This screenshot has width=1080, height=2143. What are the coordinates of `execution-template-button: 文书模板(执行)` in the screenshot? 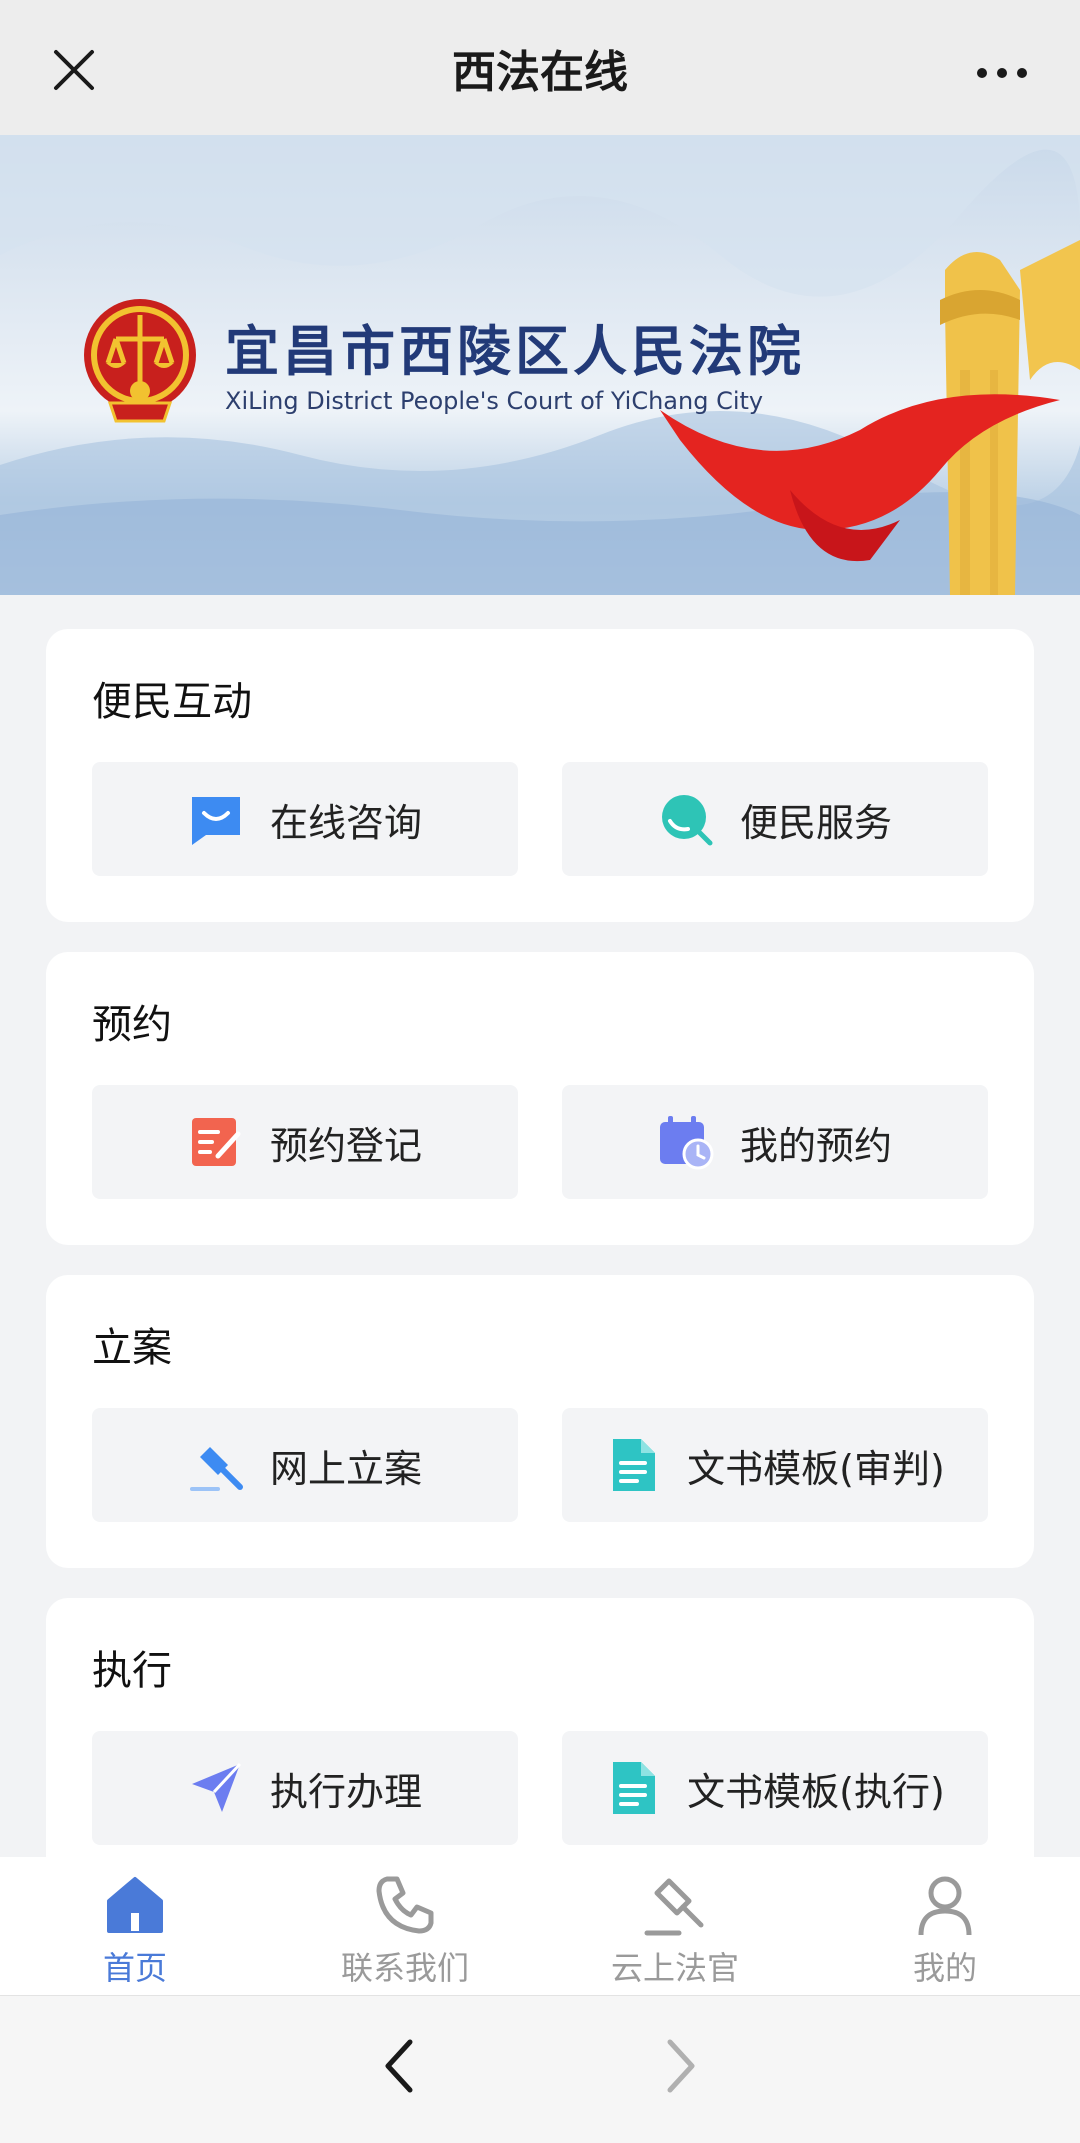 It's located at (775, 1788).